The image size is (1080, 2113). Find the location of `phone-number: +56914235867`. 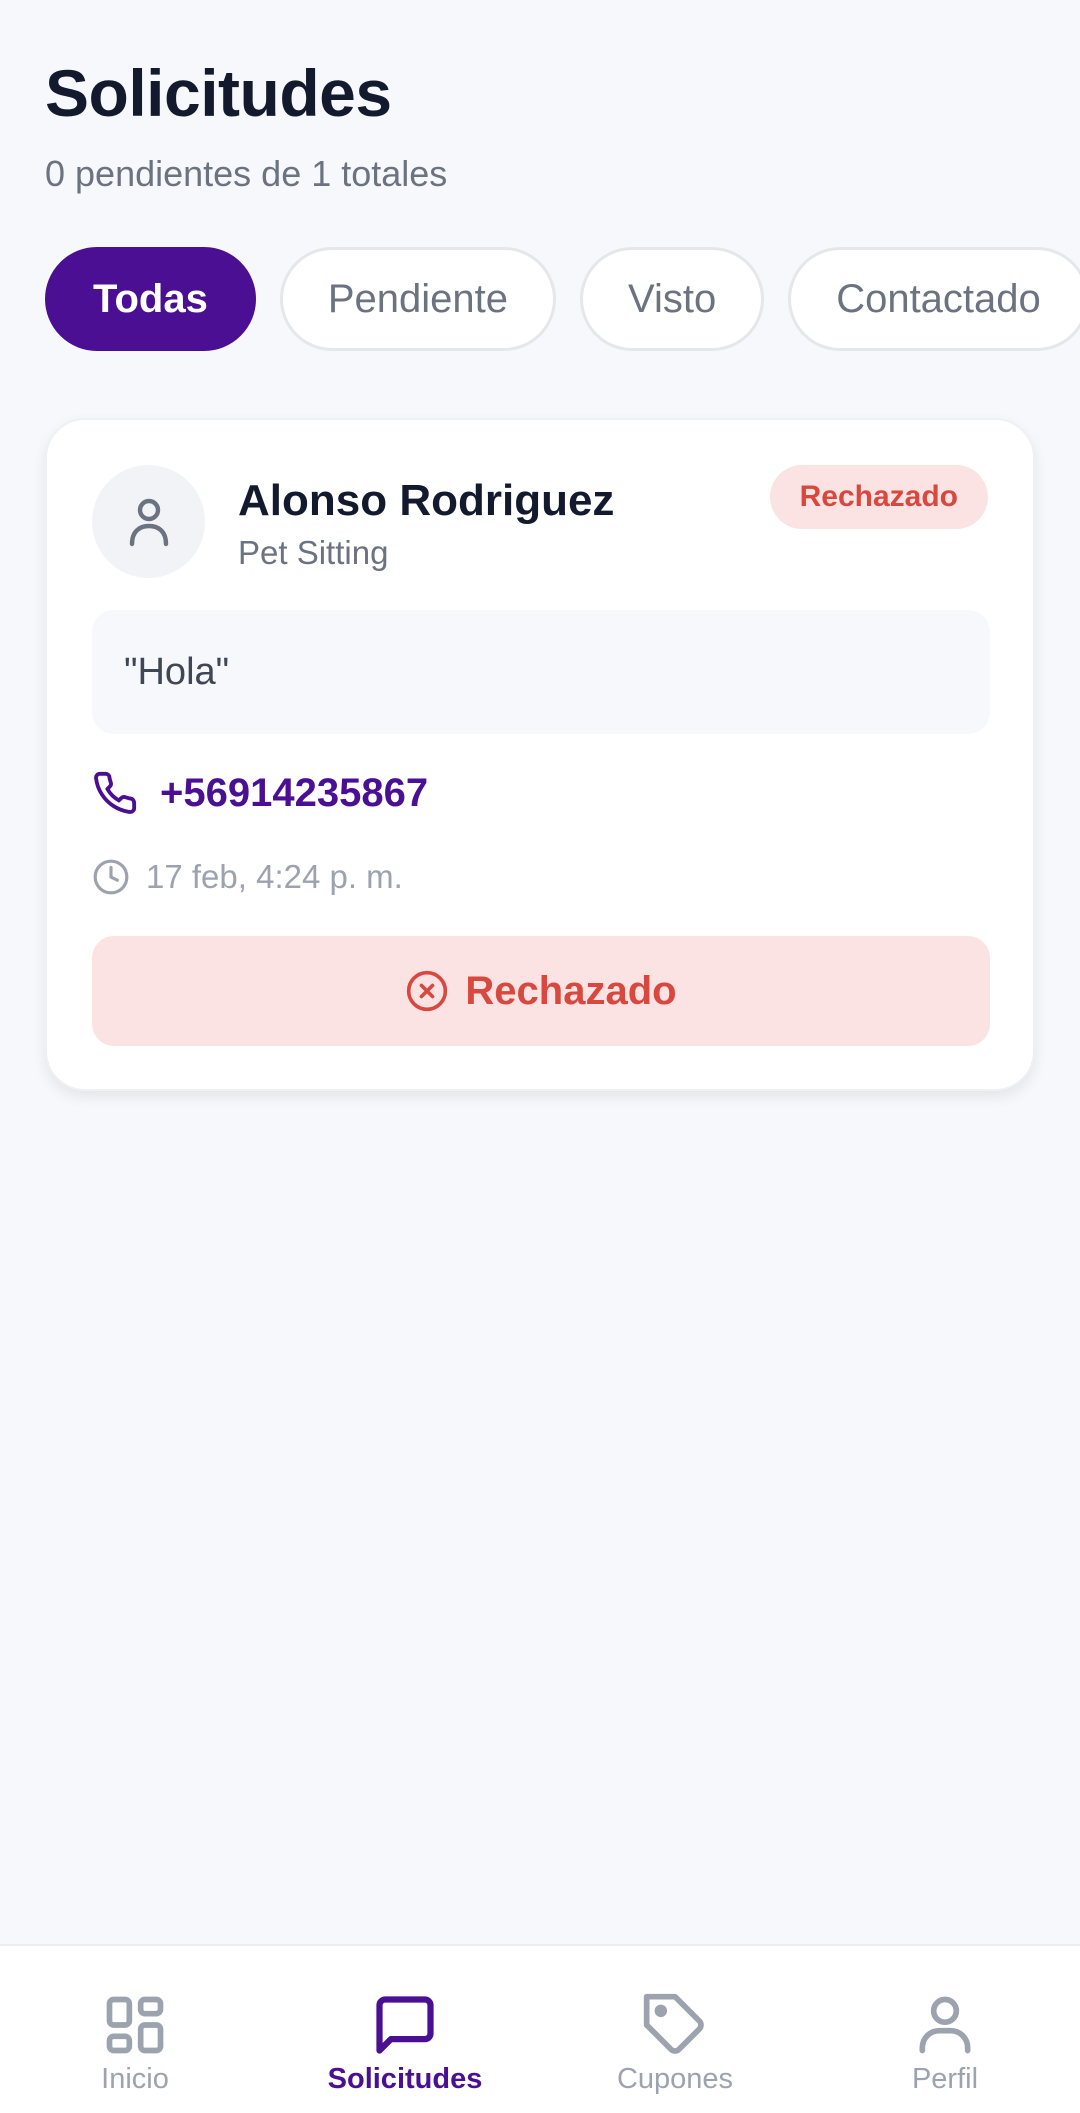

phone-number: +56914235867 is located at coordinates (294, 792).